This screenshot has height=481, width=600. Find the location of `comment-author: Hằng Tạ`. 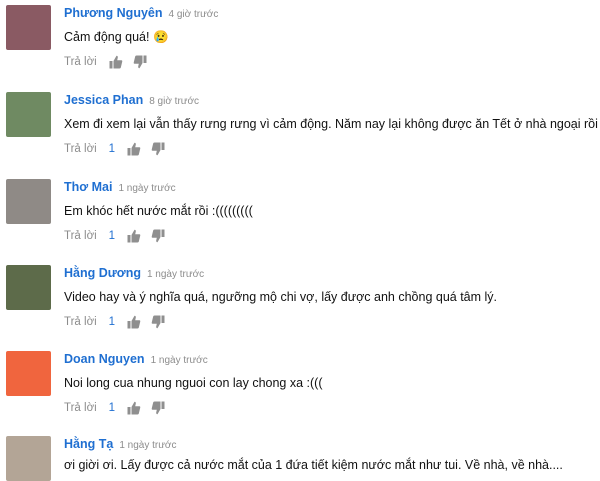

comment-author: Hằng Tạ is located at coordinates (88, 444).